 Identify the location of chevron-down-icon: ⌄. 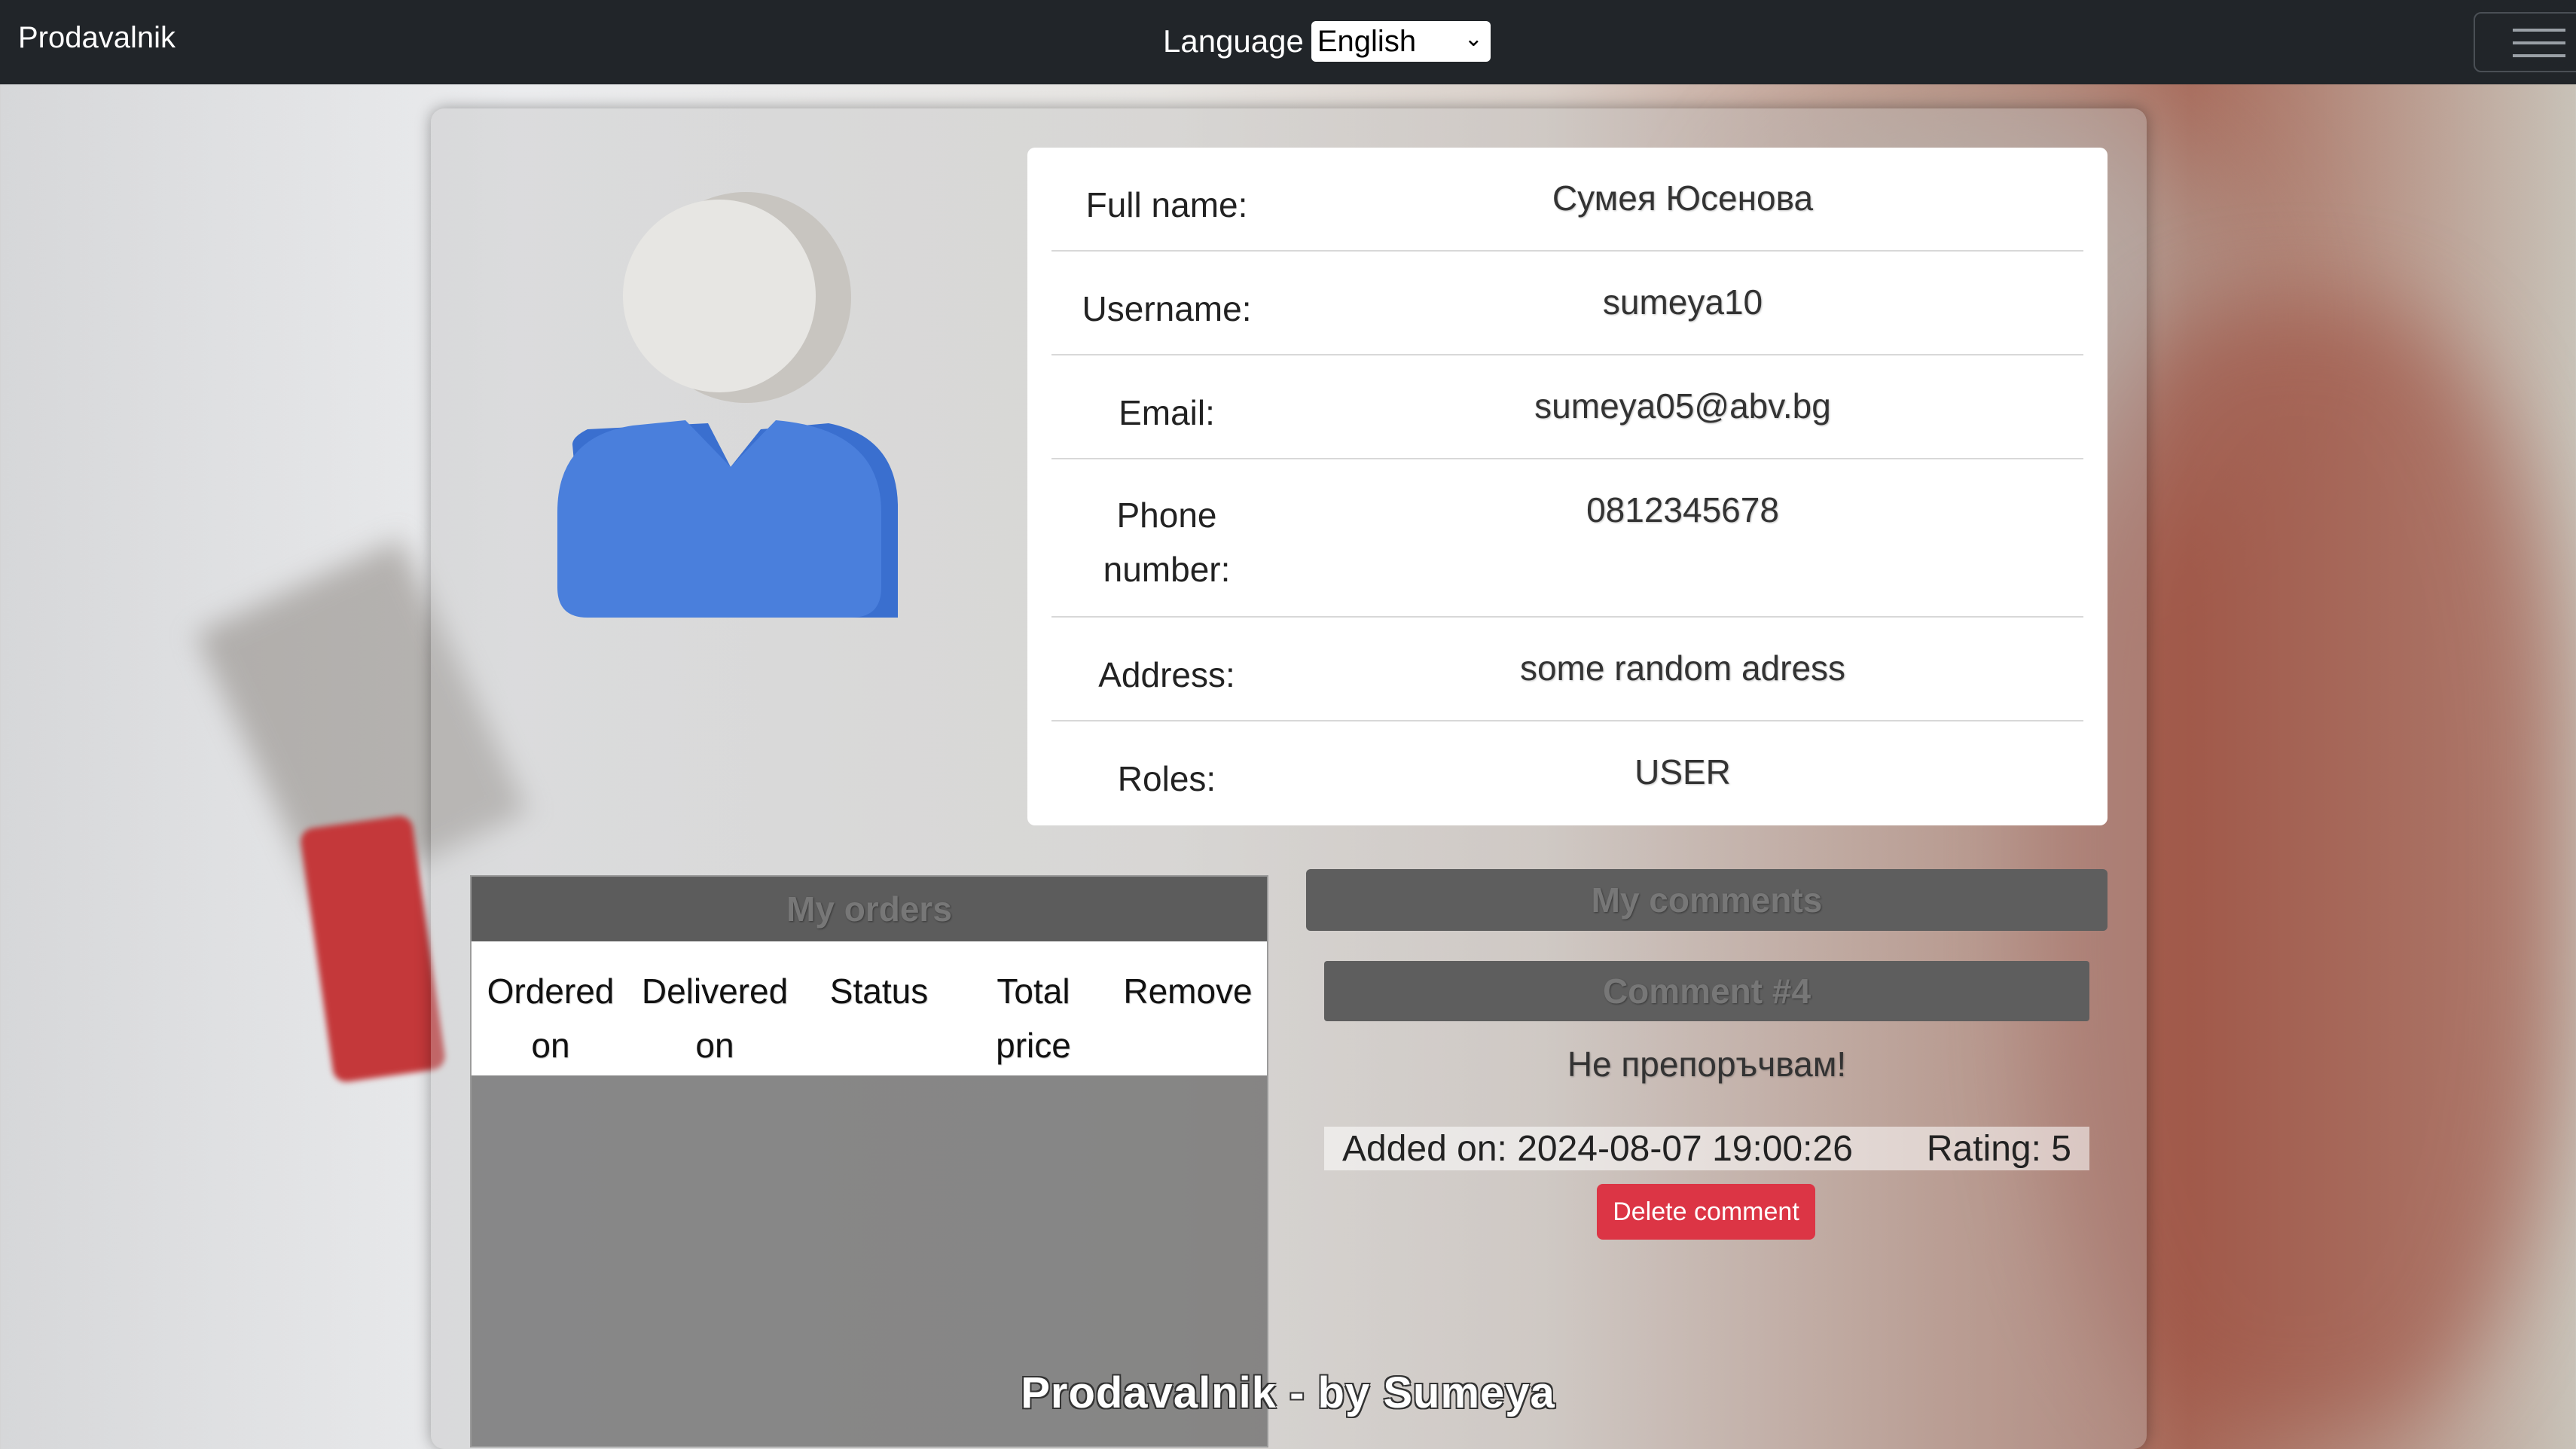
(1473, 38).